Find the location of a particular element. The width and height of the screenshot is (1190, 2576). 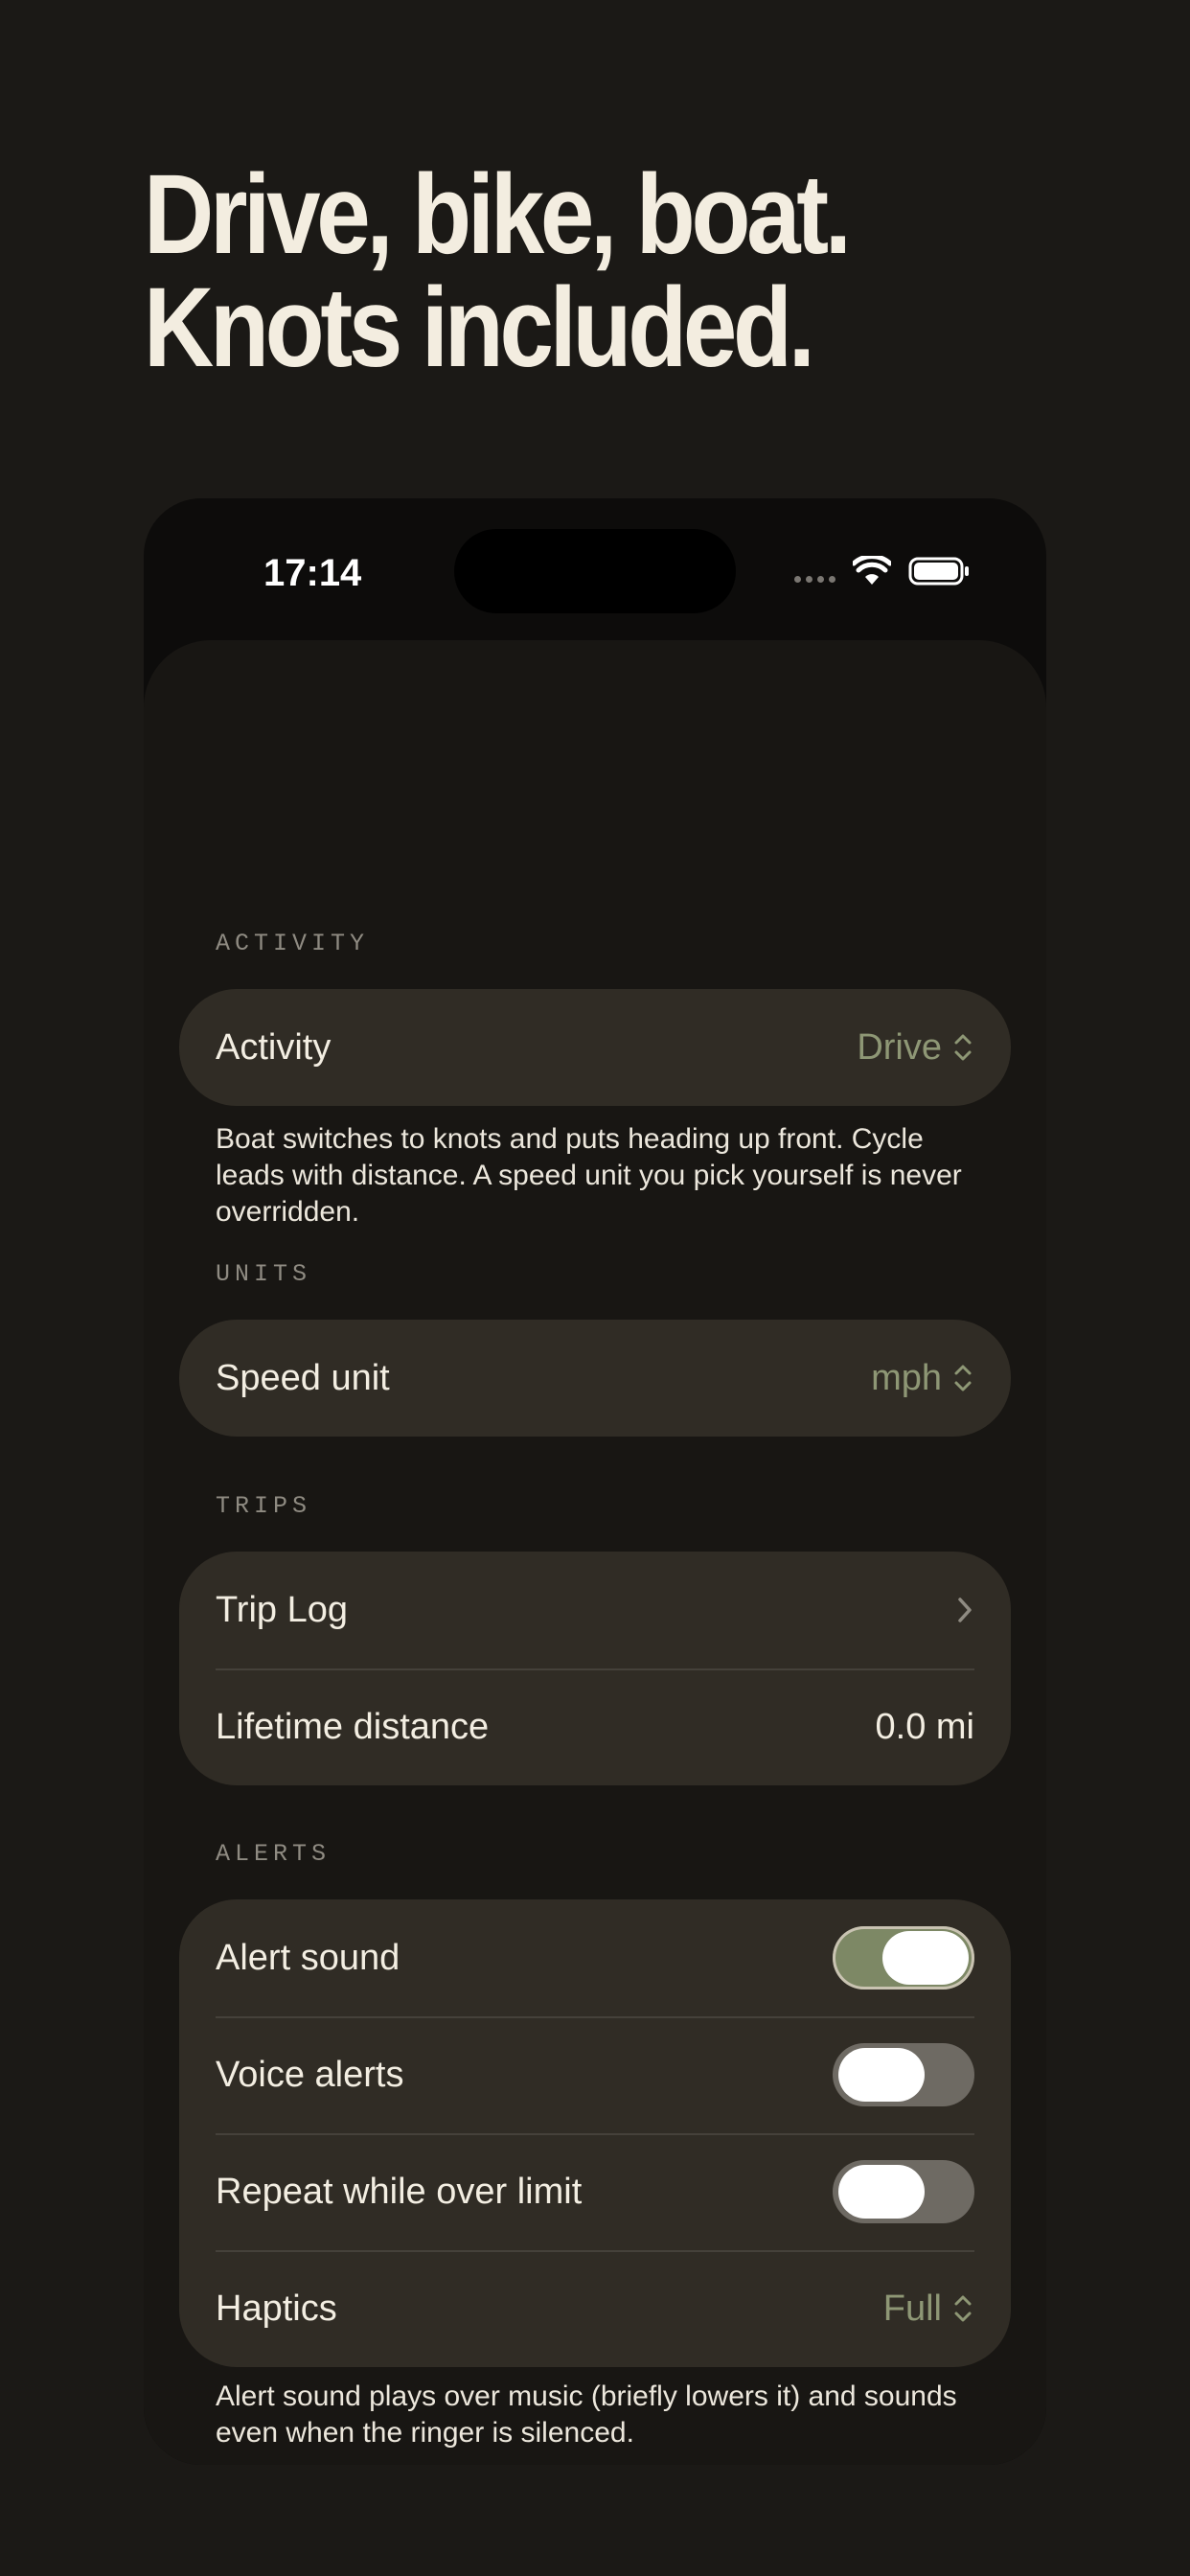

alert-sound-row: Alert sound is located at coordinates (595, 1957).